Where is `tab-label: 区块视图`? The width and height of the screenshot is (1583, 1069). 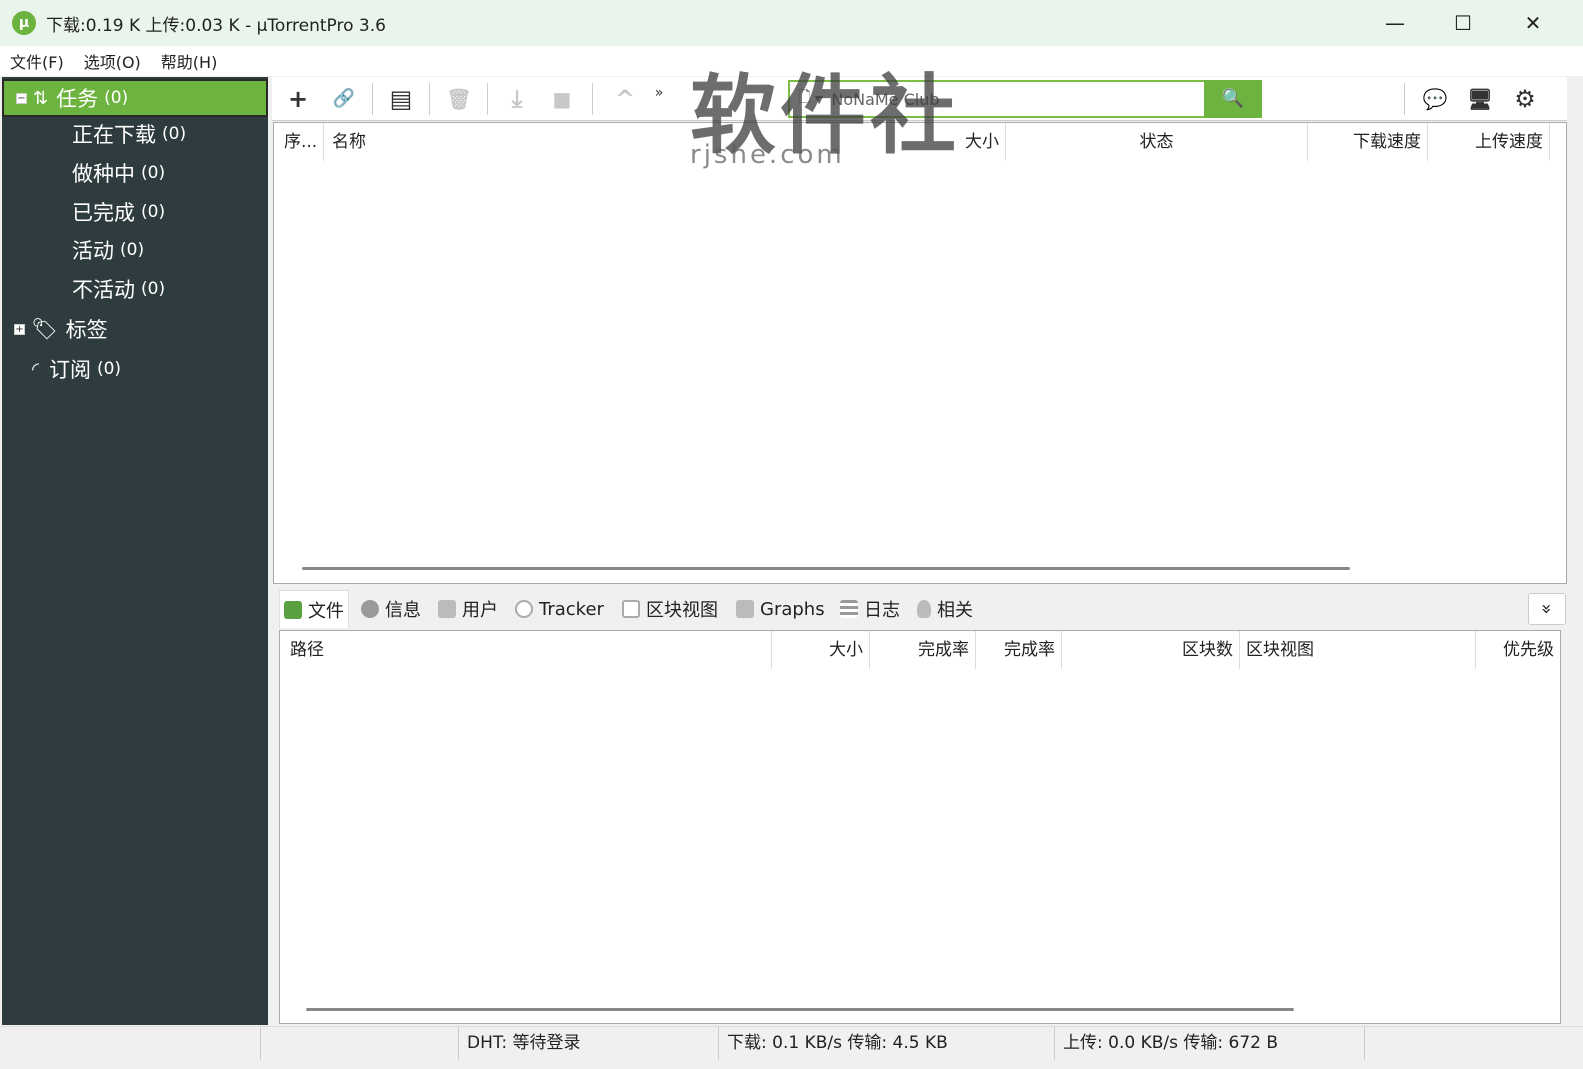 tab-label: 区块视图 is located at coordinates (682, 610).